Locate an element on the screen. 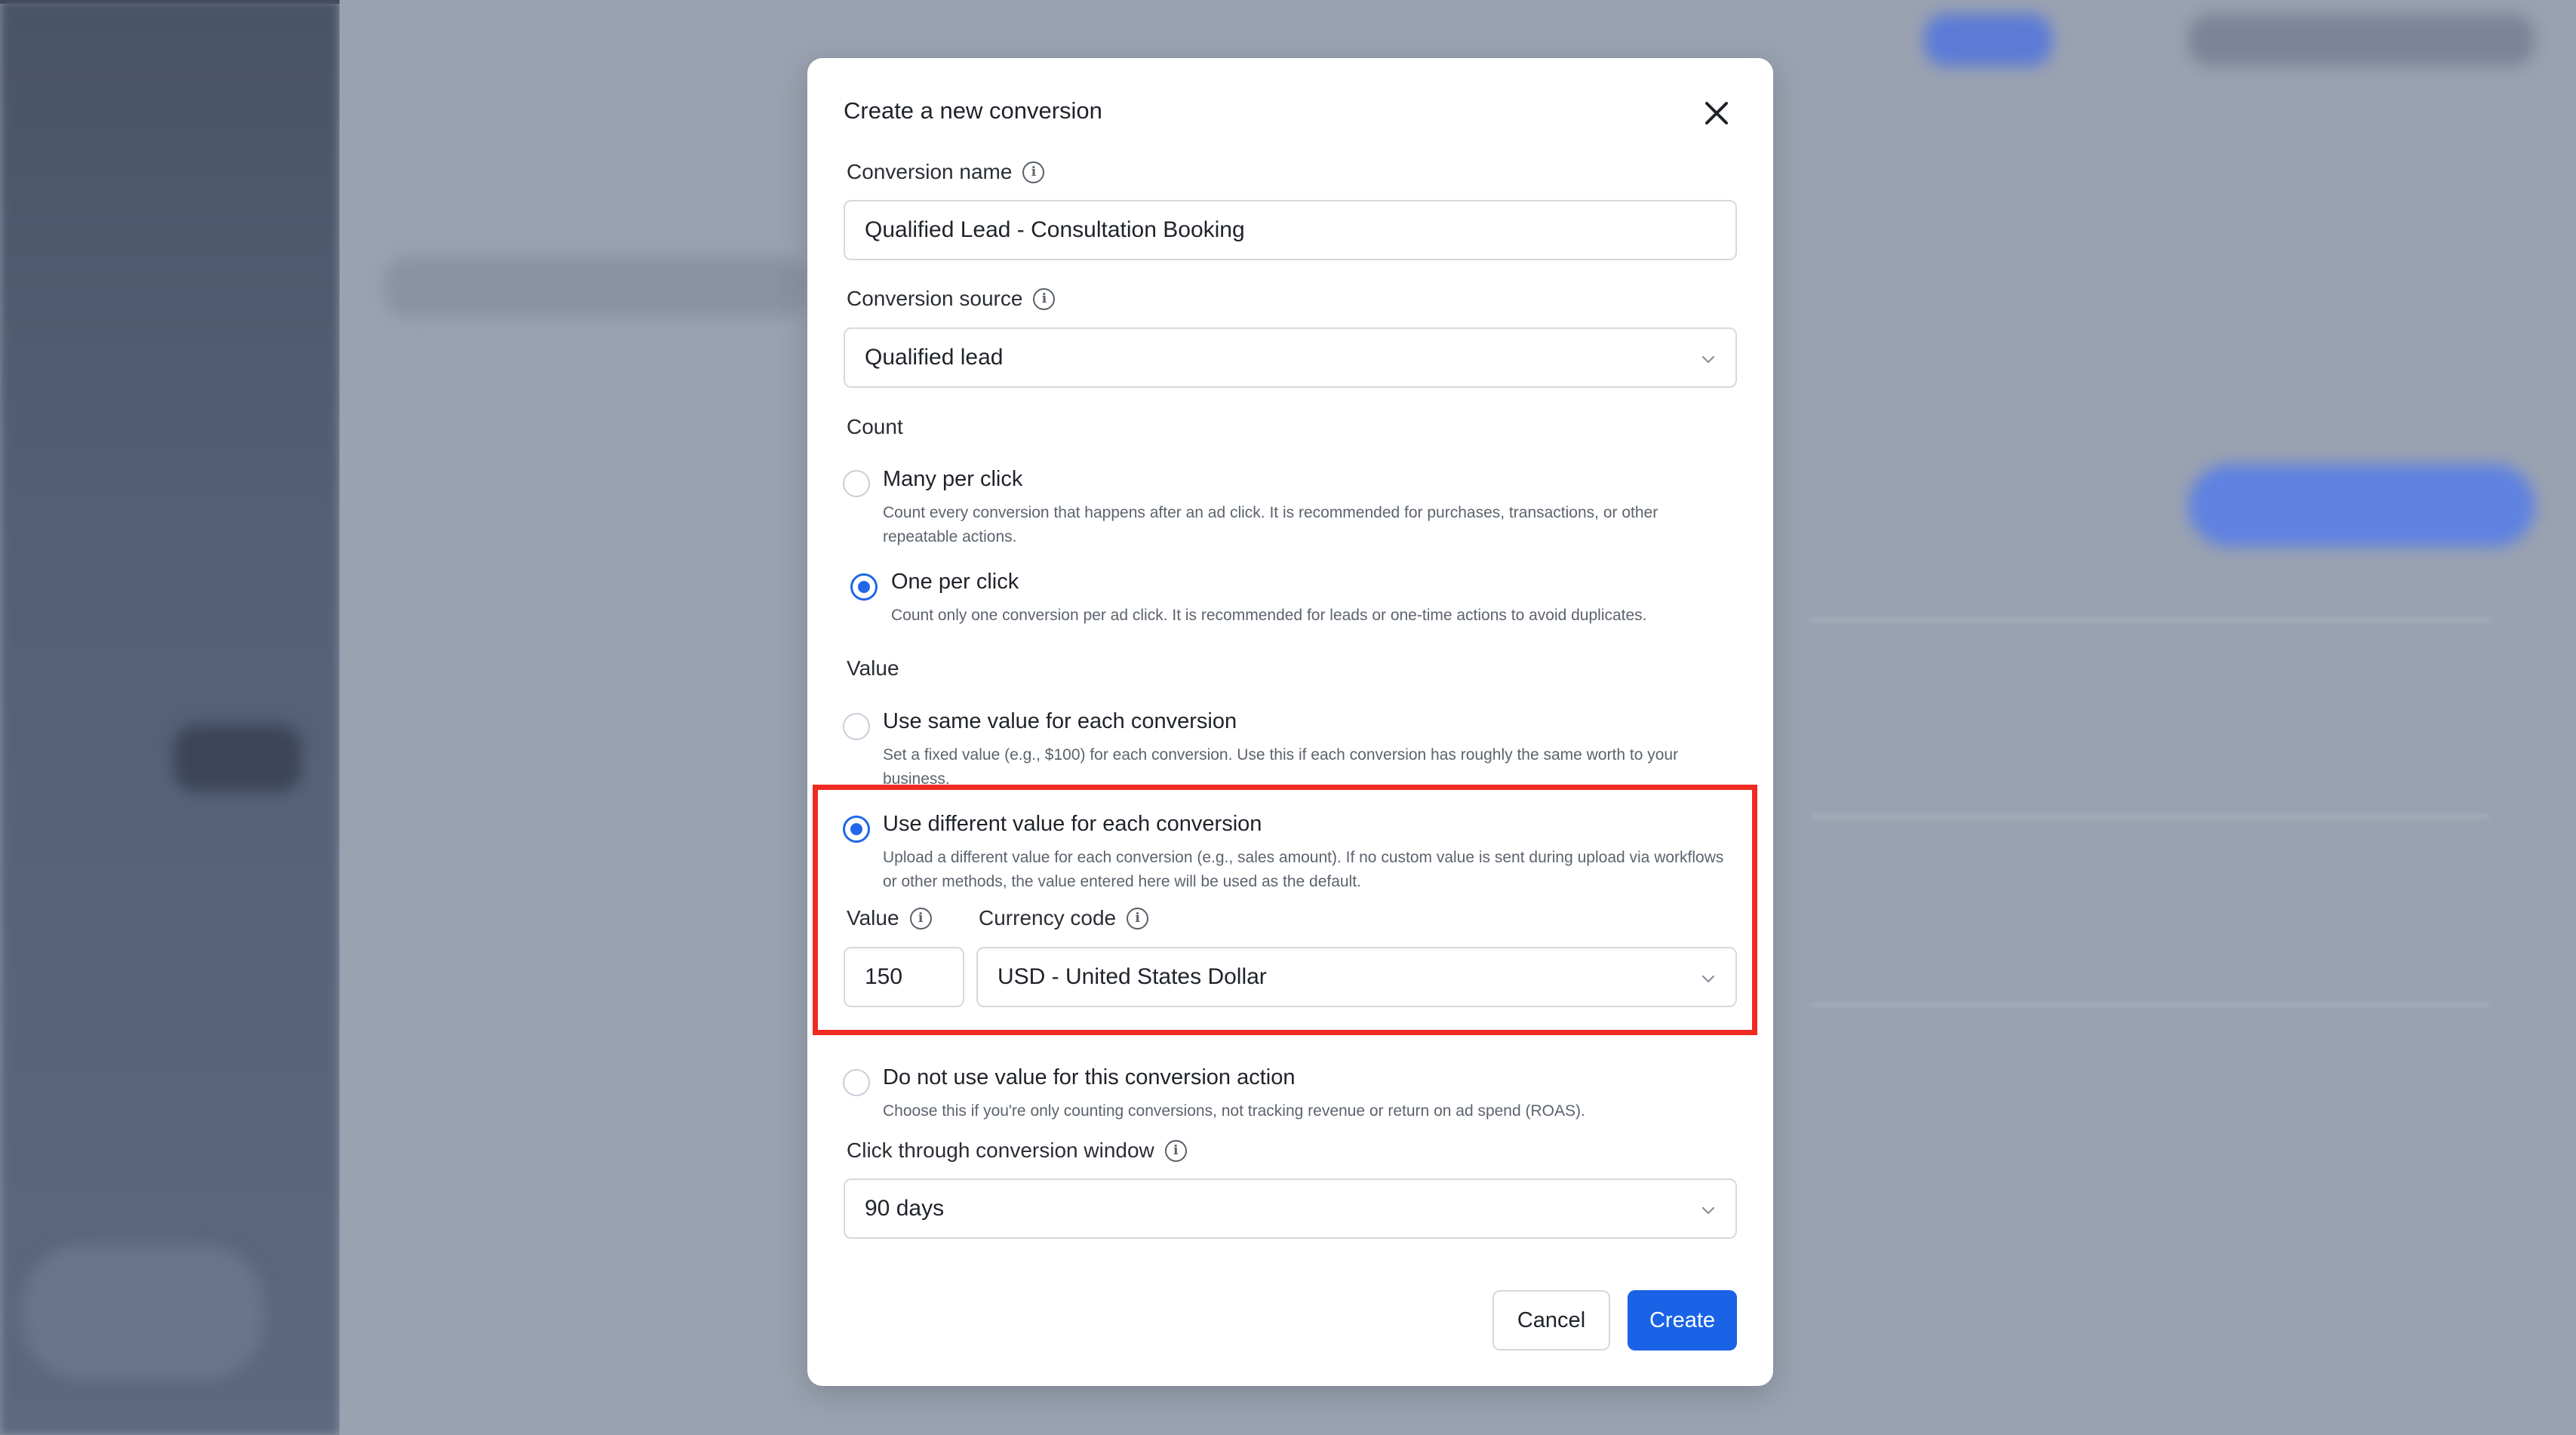 This screenshot has width=2576, height=1435. radio-same-value is located at coordinates (856, 726).